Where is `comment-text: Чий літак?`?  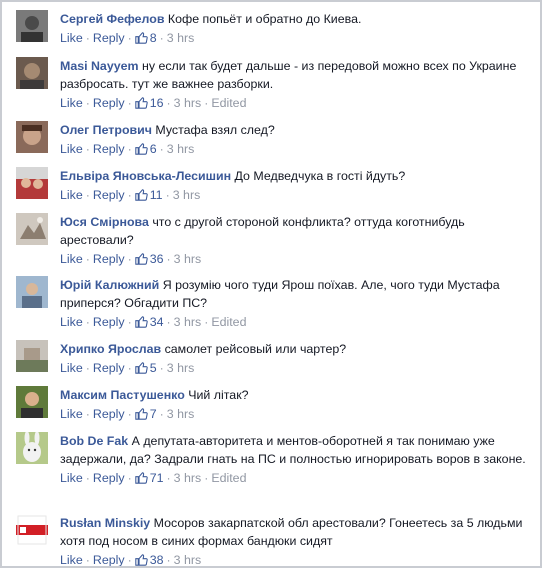 comment-text: Чий літак? is located at coordinates (218, 395).